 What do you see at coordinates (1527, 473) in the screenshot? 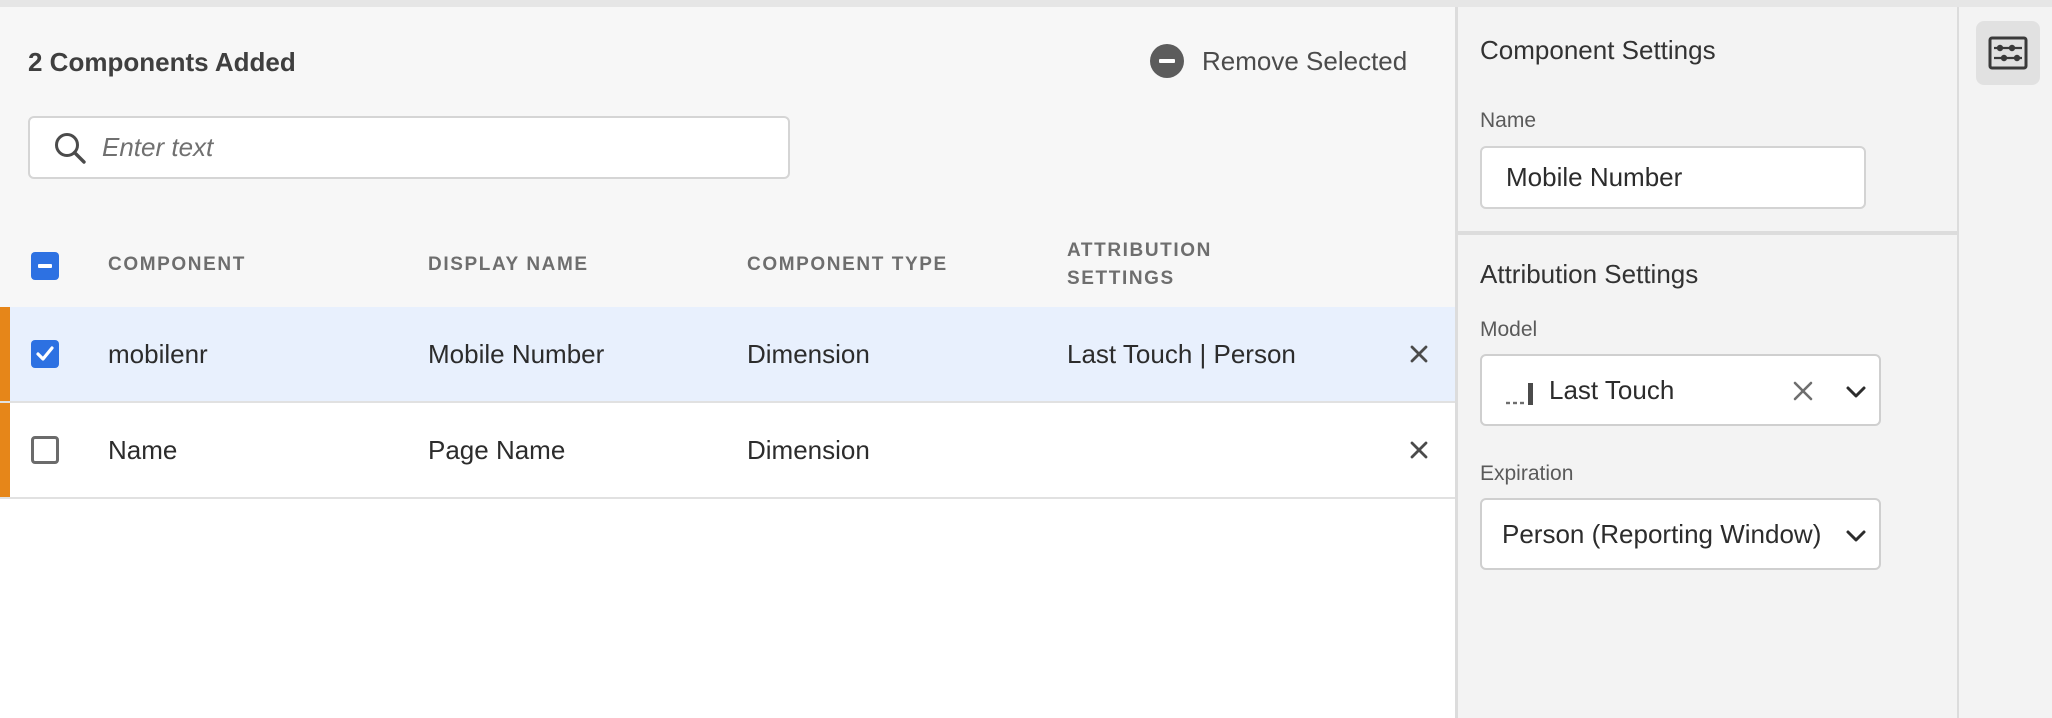
I see `expiration-label: Expiration` at bounding box center [1527, 473].